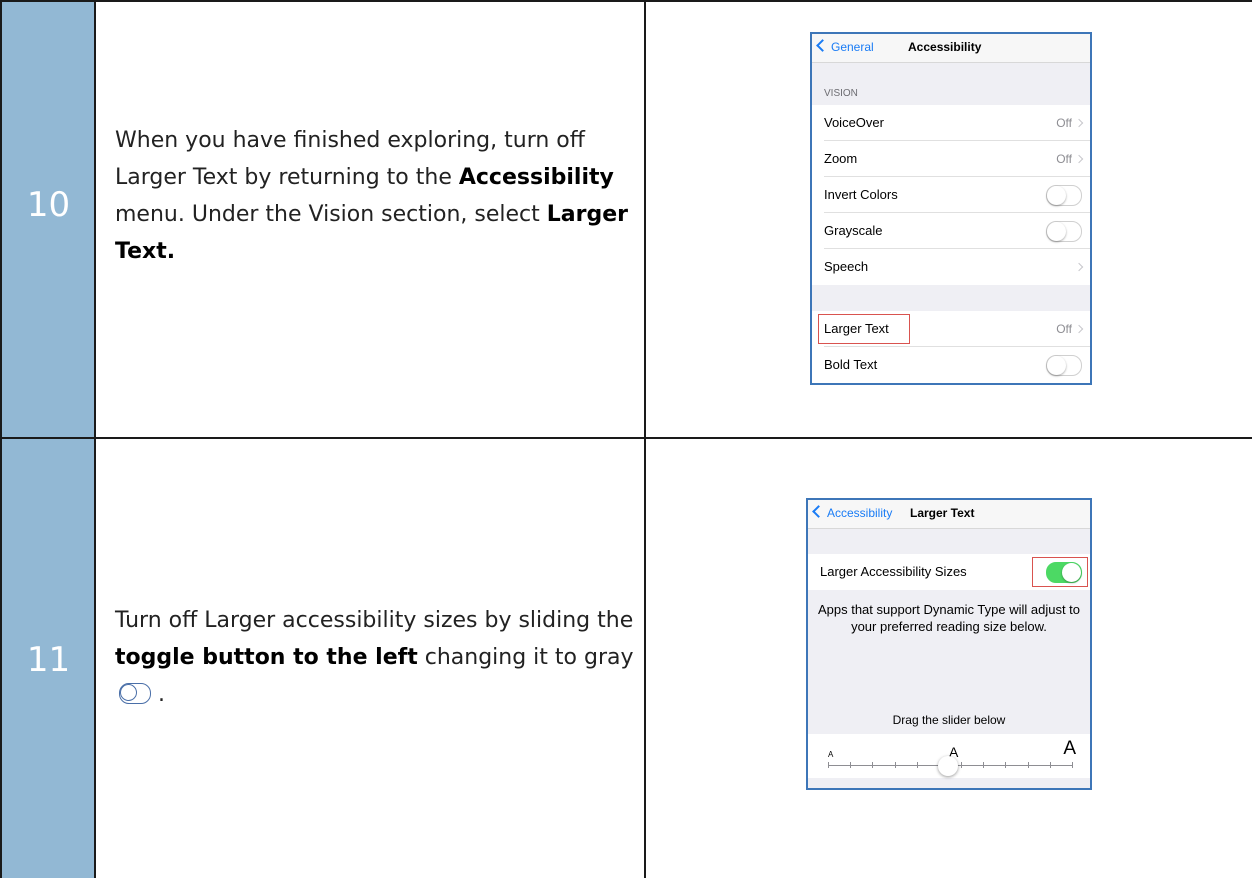  Describe the element at coordinates (266, 657) in the screenshot. I see `instruction-emphasis: toggle button to the left` at that location.